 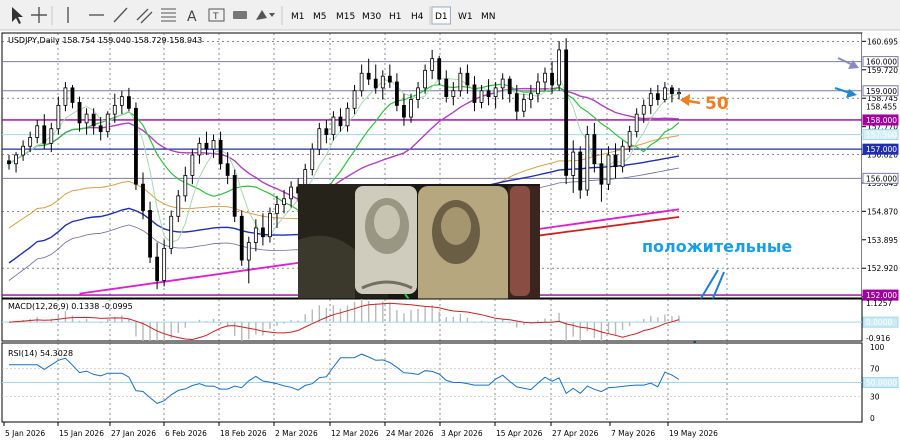 What do you see at coordinates (717, 246) in the screenshot?
I see `annotation-positive: положительные` at bounding box center [717, 246].